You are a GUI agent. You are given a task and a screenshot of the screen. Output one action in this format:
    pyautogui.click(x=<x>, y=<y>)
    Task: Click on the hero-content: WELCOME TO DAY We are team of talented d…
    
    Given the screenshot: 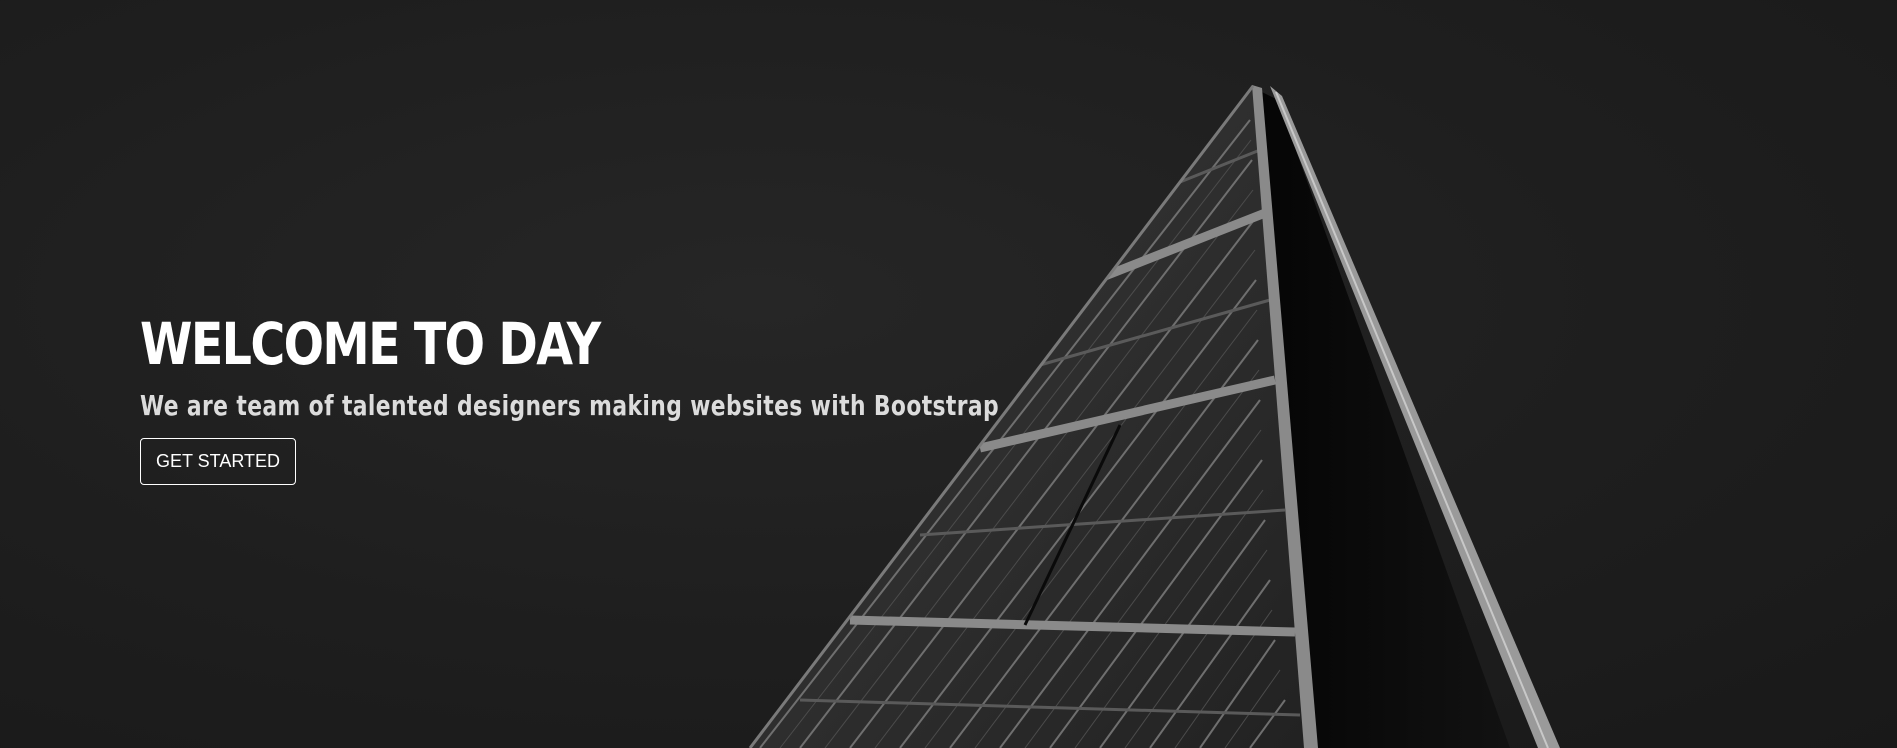 What is the action you would take?
    pyautogui.click(x=640, y=396)
    